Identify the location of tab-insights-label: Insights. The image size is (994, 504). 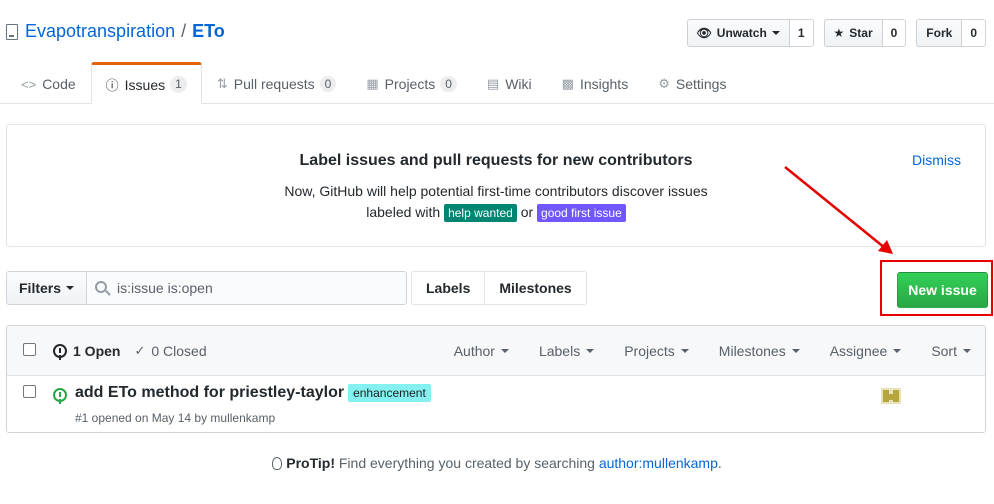
(604, 84).